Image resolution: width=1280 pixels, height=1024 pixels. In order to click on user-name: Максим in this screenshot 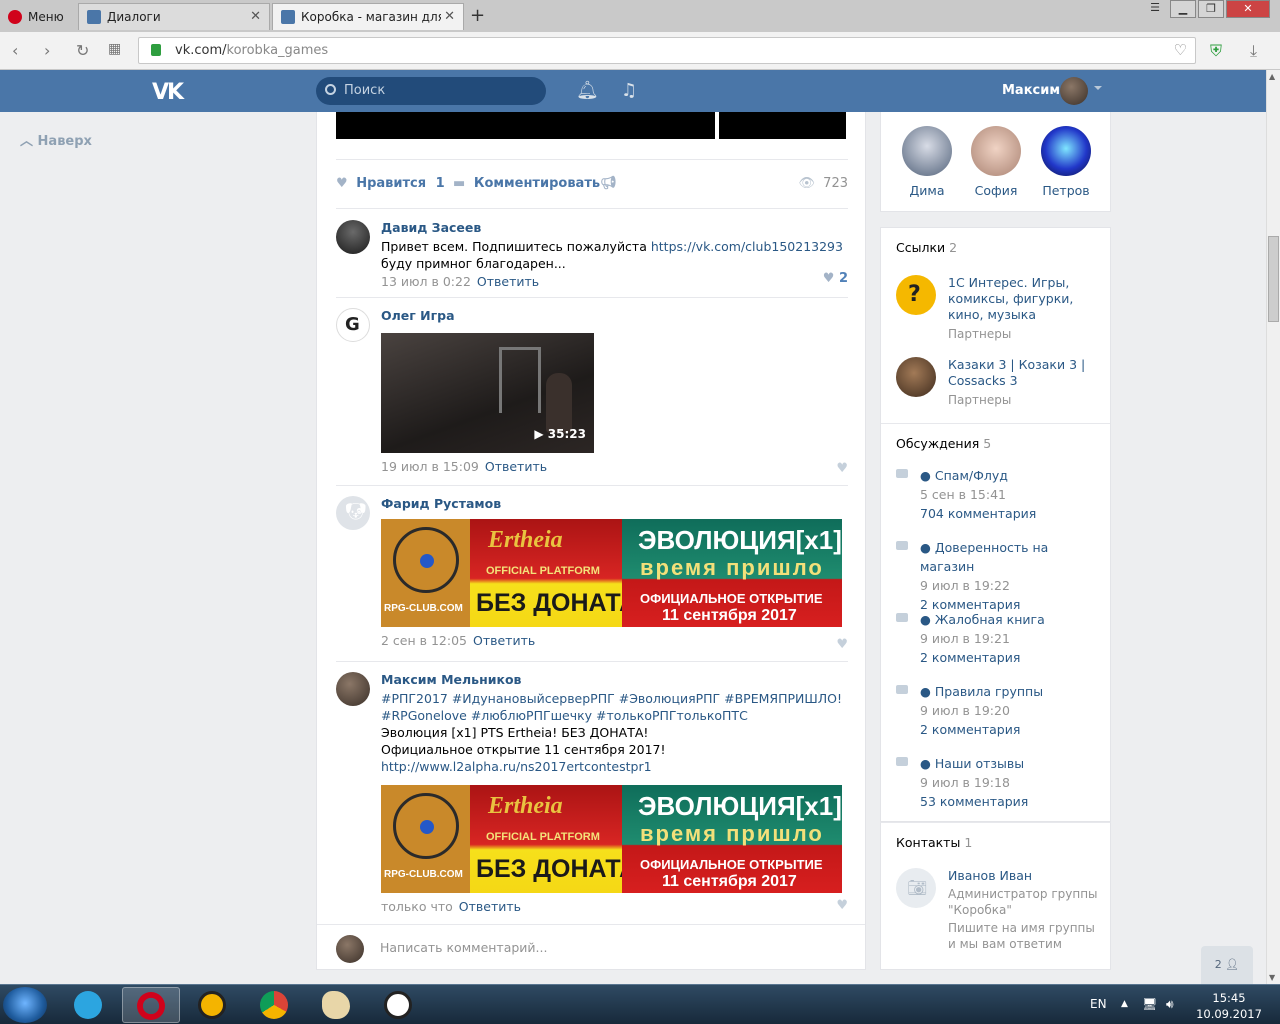, I will do `click(1031, 90)`.